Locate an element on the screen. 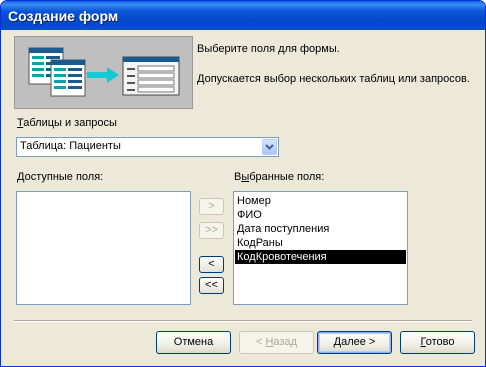 The image size is (486, 367). title-bar: Создание форм is located at coordinates (243, 15).